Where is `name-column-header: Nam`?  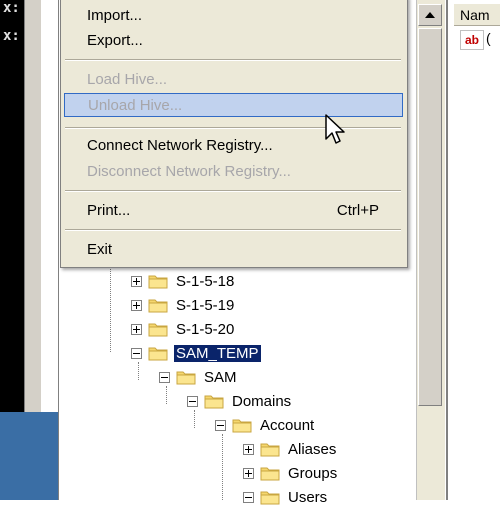 name-column-header: Nam is located at coordinates (477, 15).